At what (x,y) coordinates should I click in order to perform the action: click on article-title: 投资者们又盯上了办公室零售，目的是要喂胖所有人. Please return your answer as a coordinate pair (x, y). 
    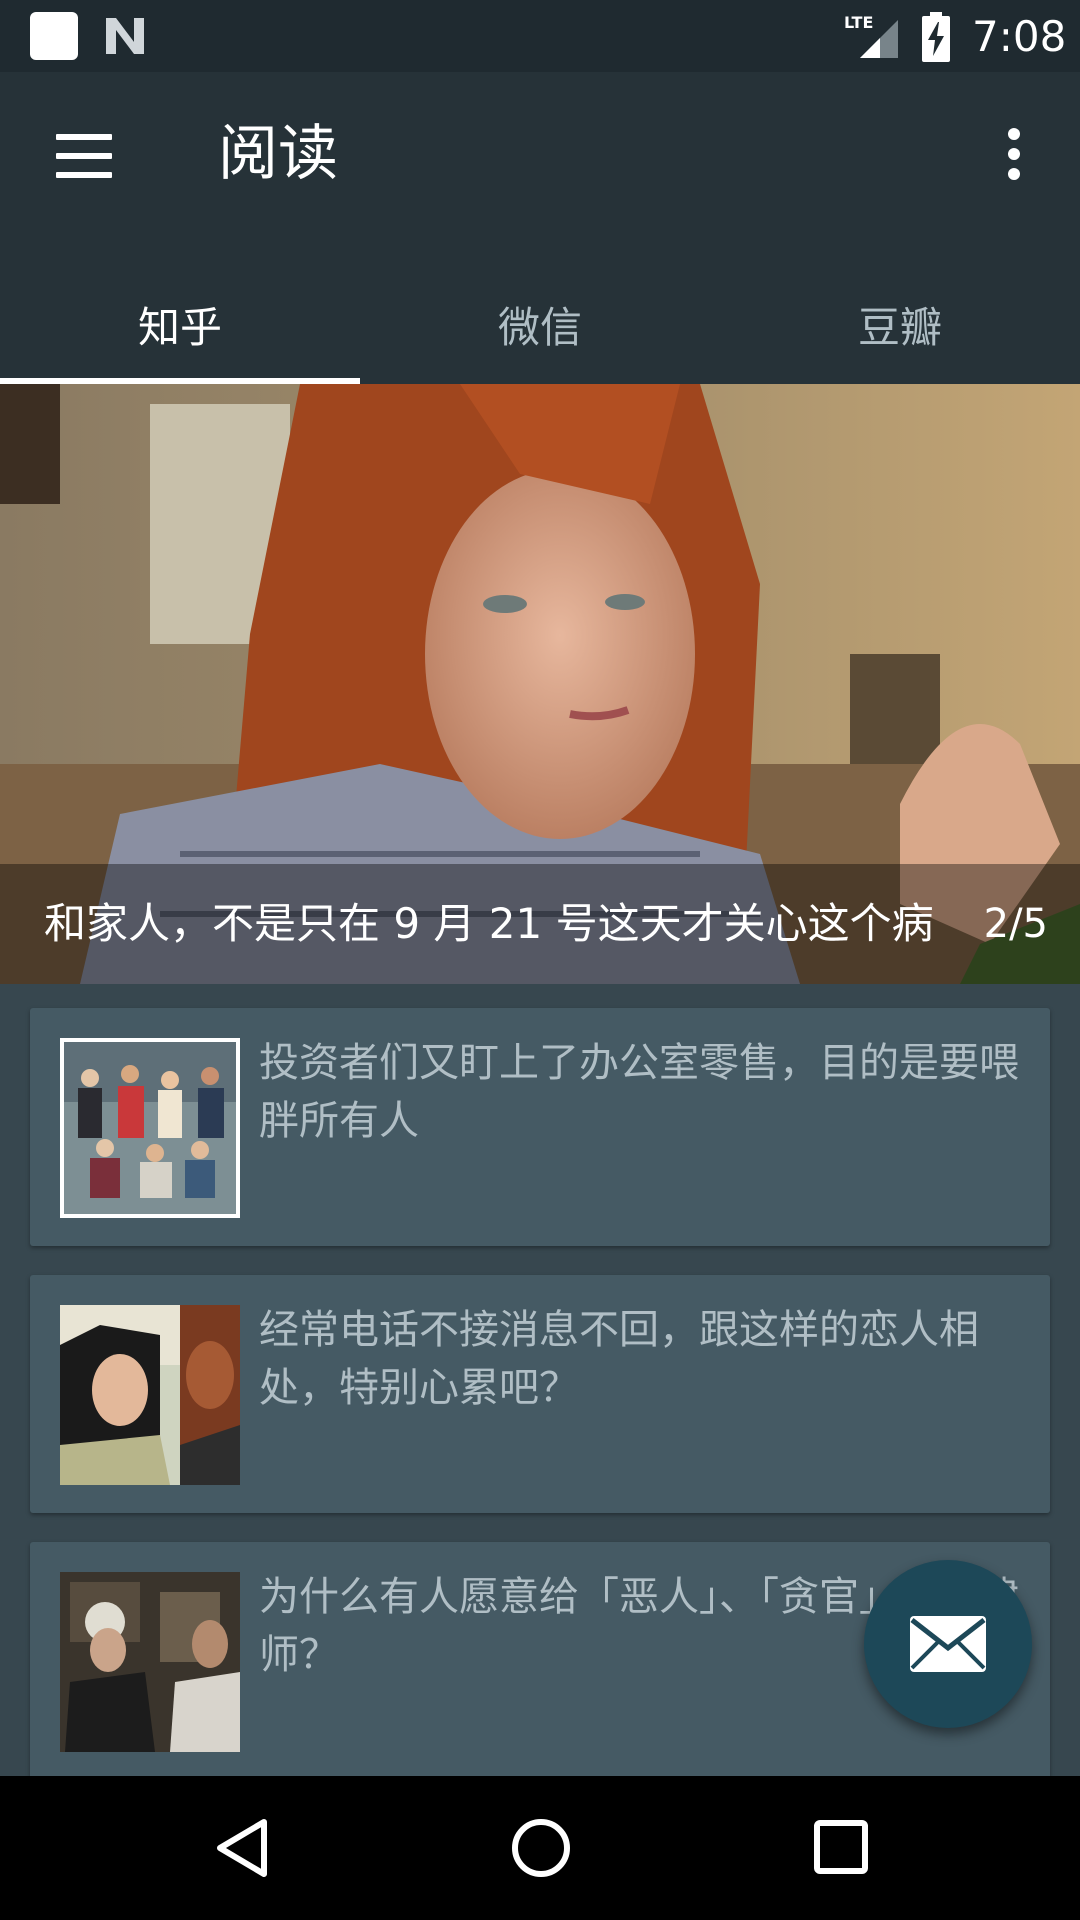
    Looking at the image, I should click on (639, 1092).